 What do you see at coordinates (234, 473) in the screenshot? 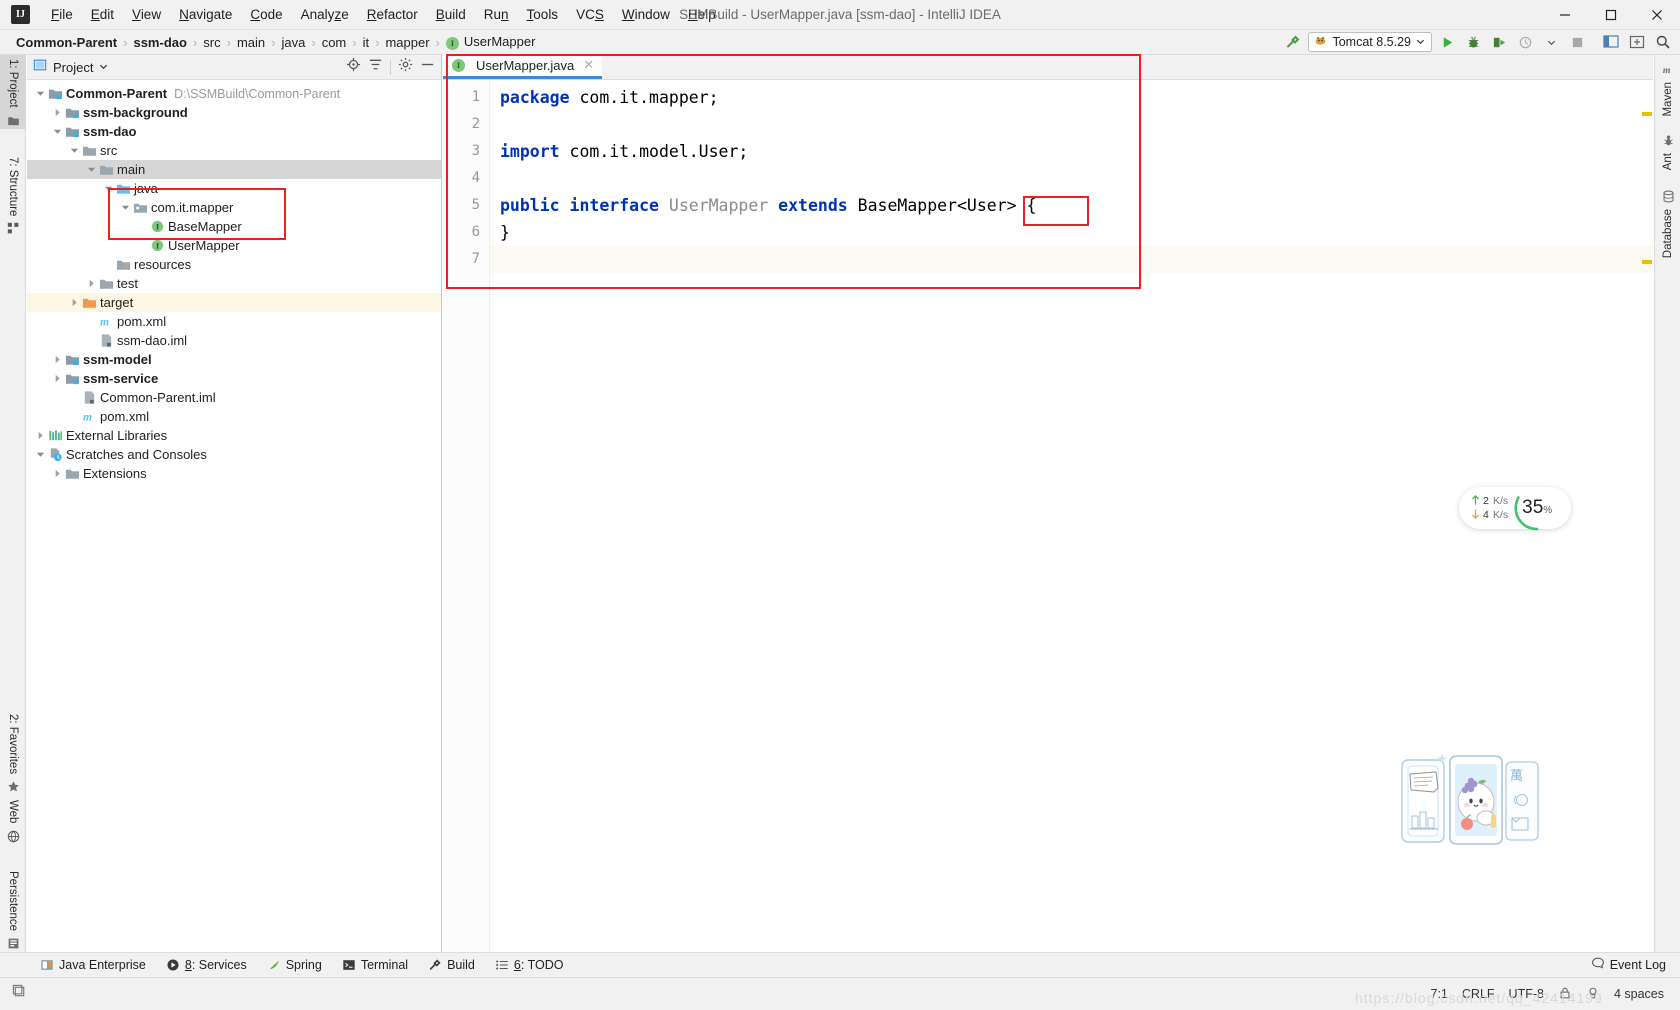
I see `tree-node-extensions: Extensions` at bounding box center [234, 473].